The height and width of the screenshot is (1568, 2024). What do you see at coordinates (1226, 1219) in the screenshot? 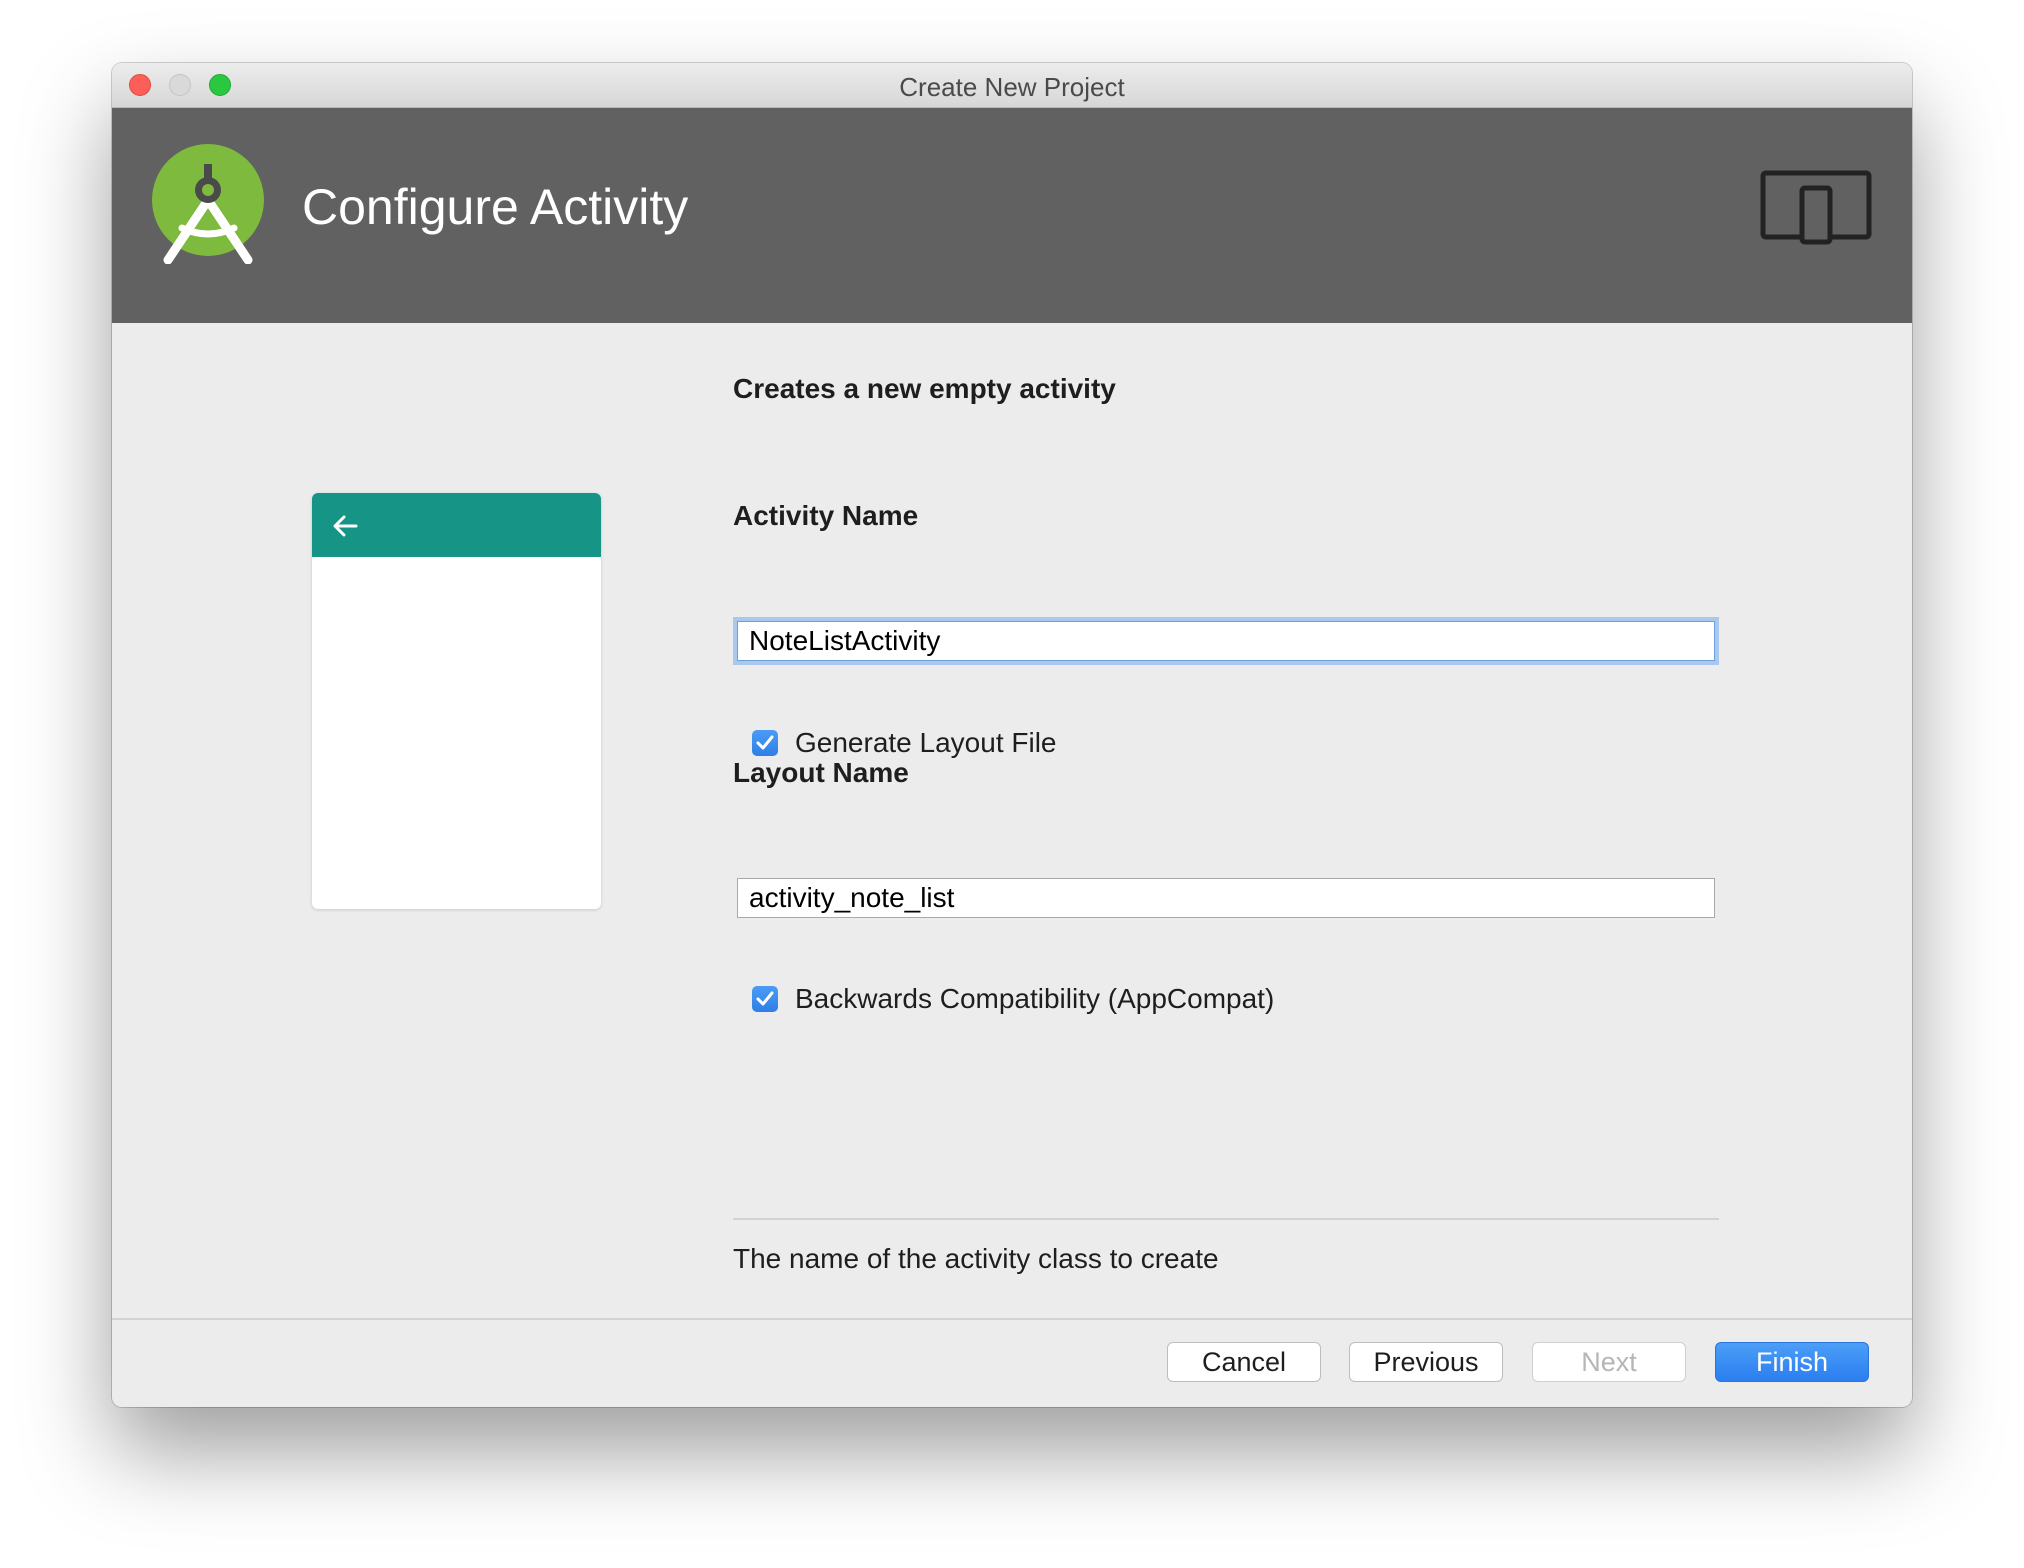
I see `divider` at bounding box center [1226, 1219].